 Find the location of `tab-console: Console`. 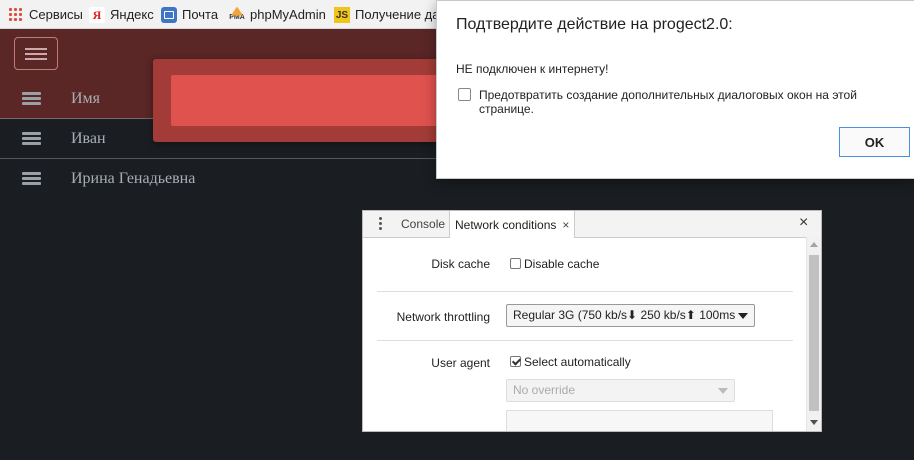

tab-console: Console is located at coordinates (423, 224).